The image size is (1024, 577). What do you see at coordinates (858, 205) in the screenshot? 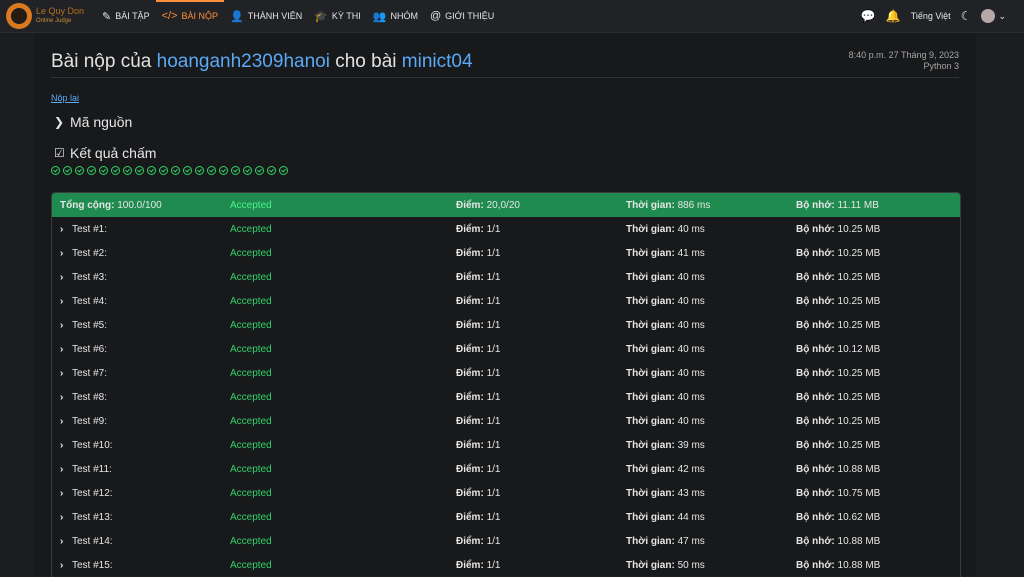
I see `summary-memory: 11.11 MB` at bounding box center [858, 205].